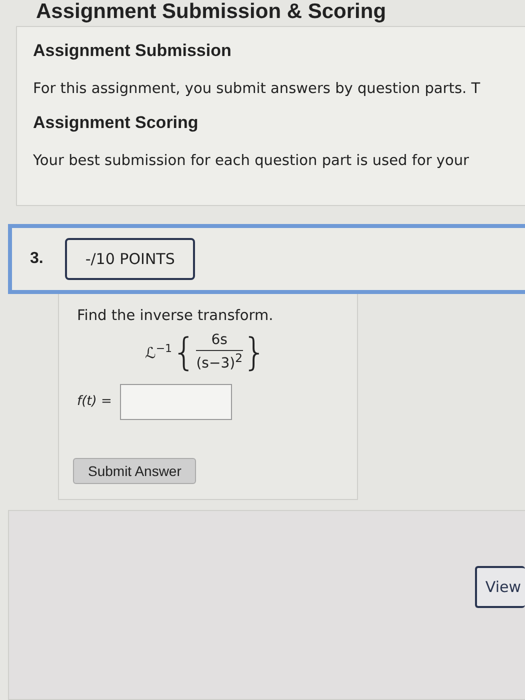 The width and height of the screenshot is (525, 700). I want to click on section-heading: Assignment Submission, so click(132, 51).